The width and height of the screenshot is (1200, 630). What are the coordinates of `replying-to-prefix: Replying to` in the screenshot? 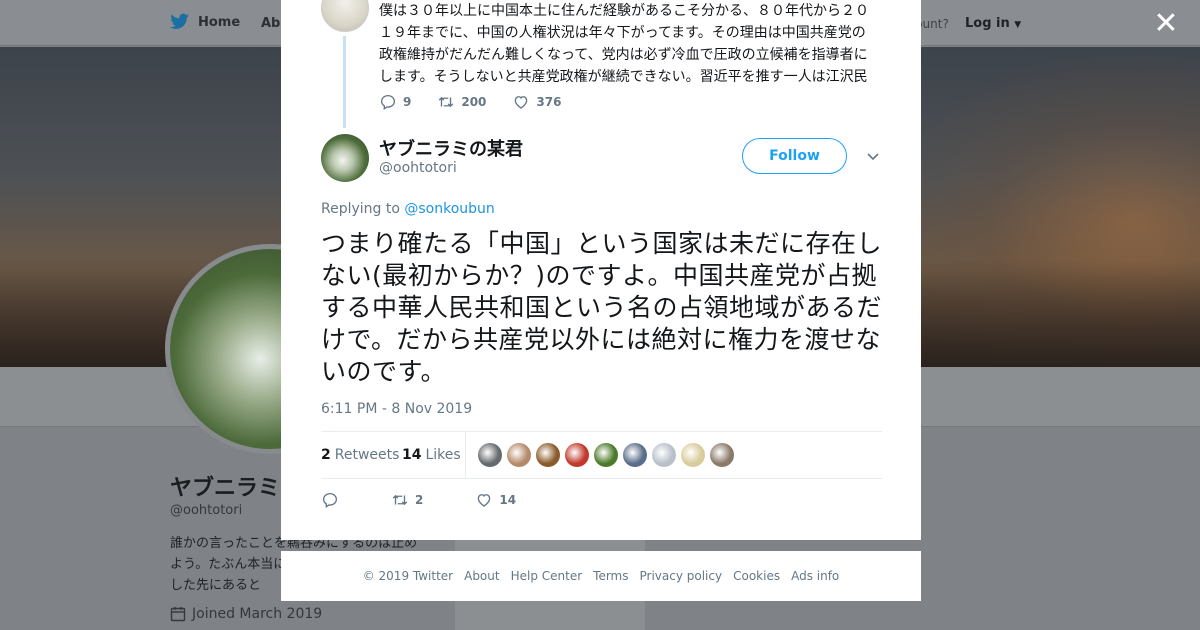 It's located at (360, 209).